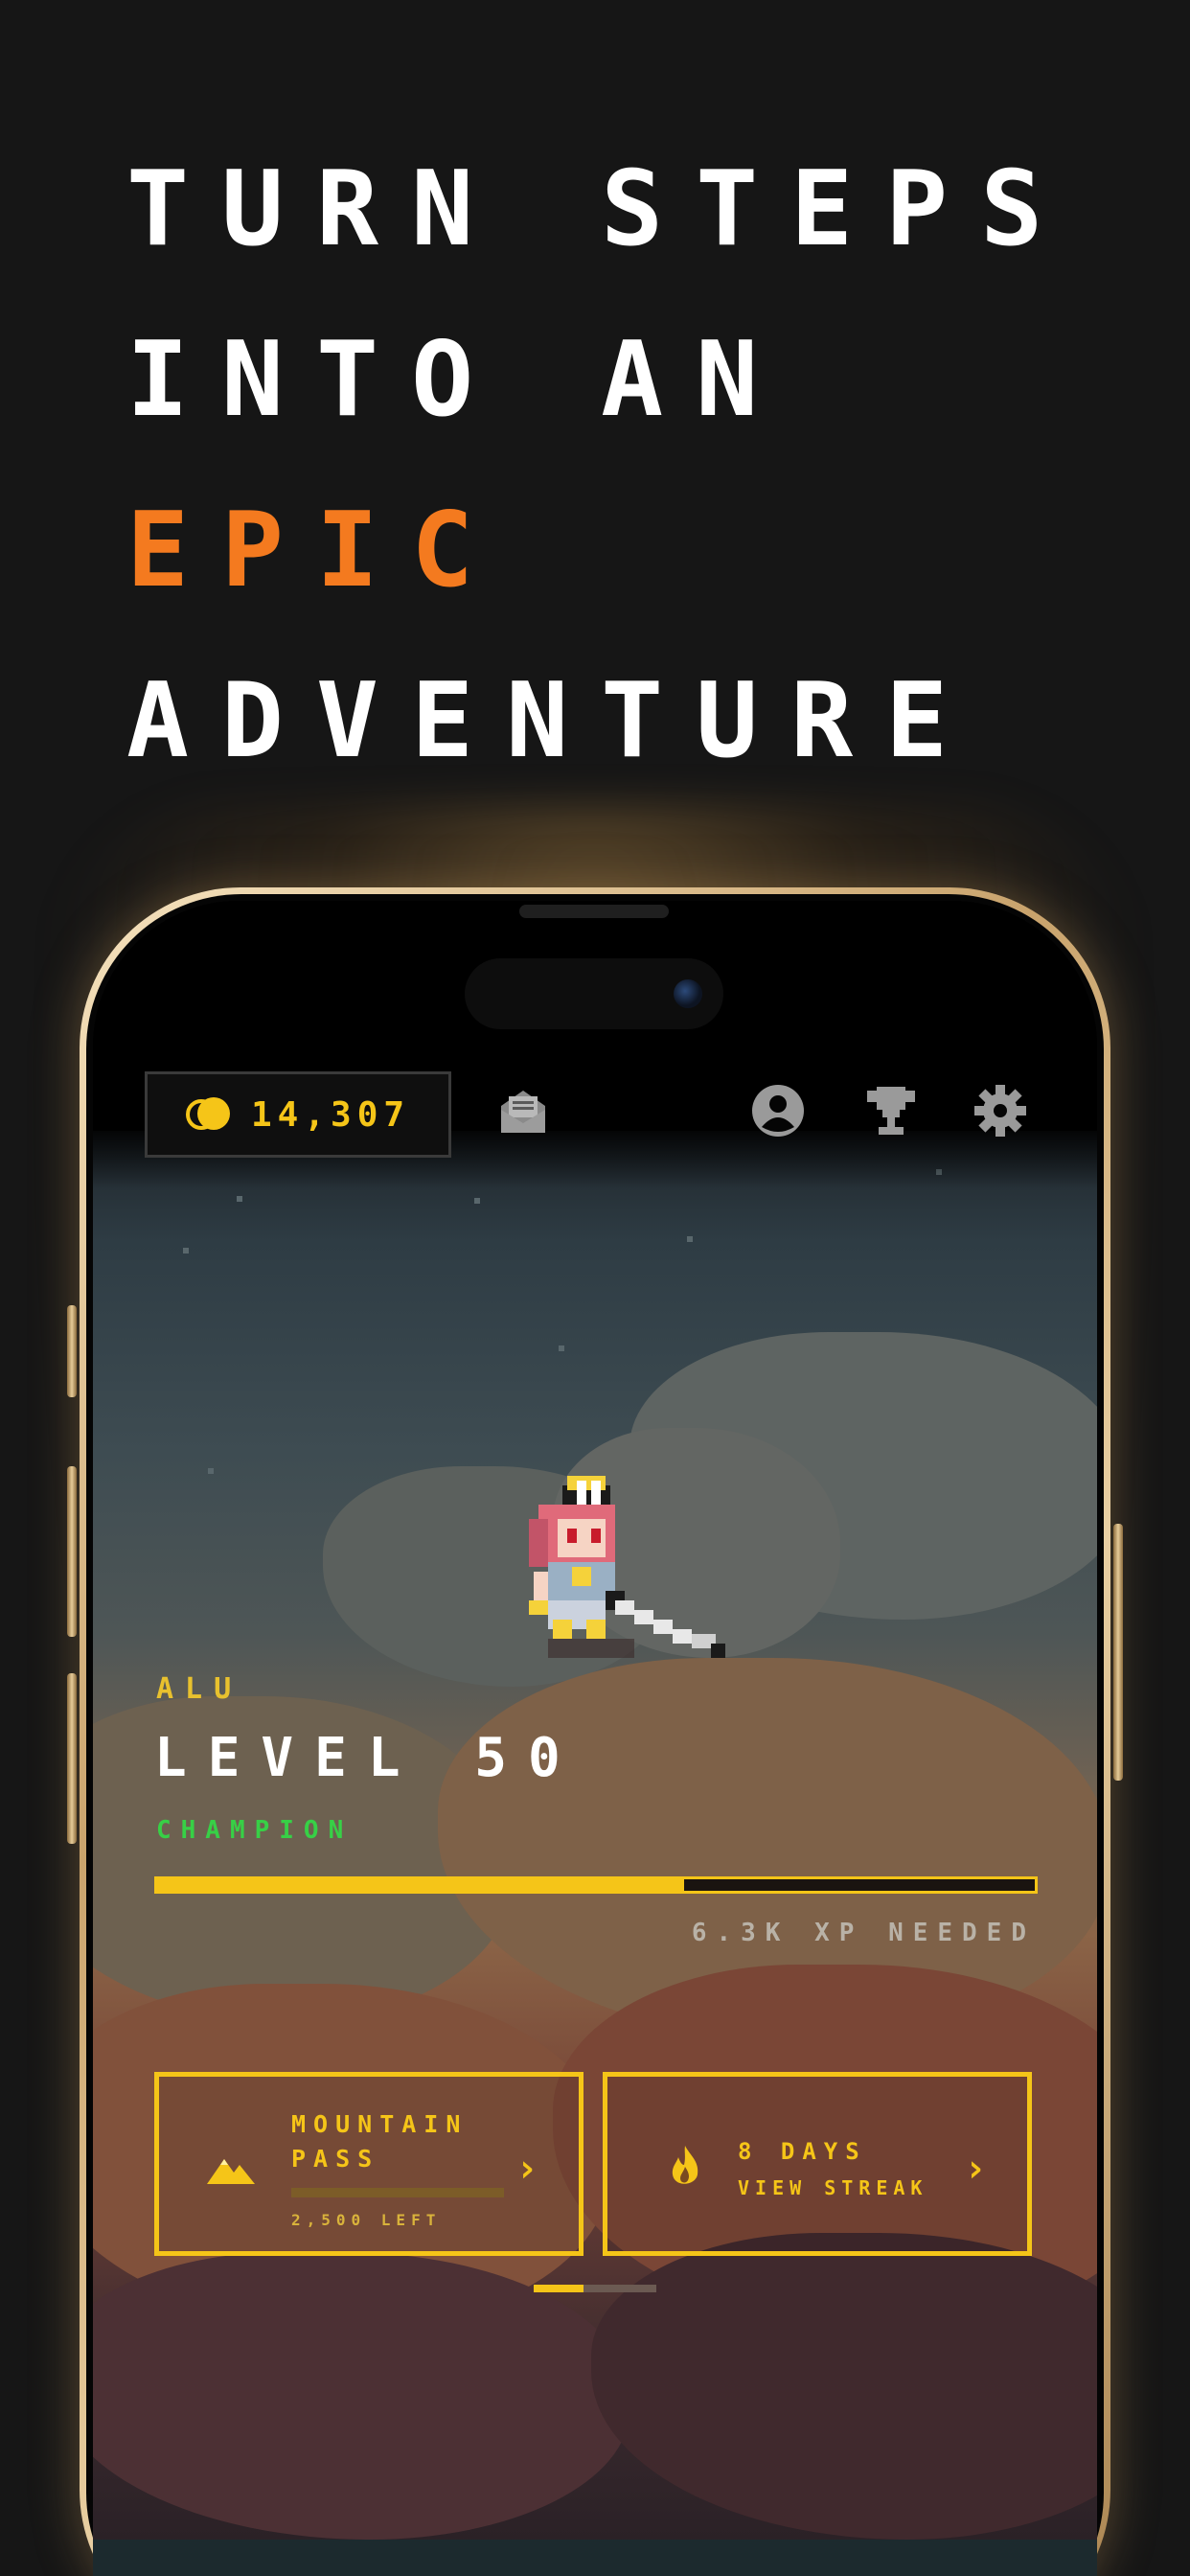 This screenshot has width=1190, height=2576. I want to click on mountain-pass-remaining: 2,500 LEFT, so click(366, 2220).